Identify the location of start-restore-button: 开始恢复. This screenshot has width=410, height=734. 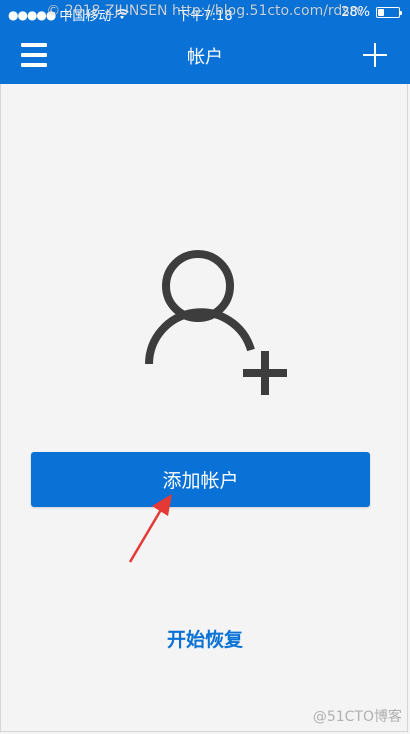
(205, 638).